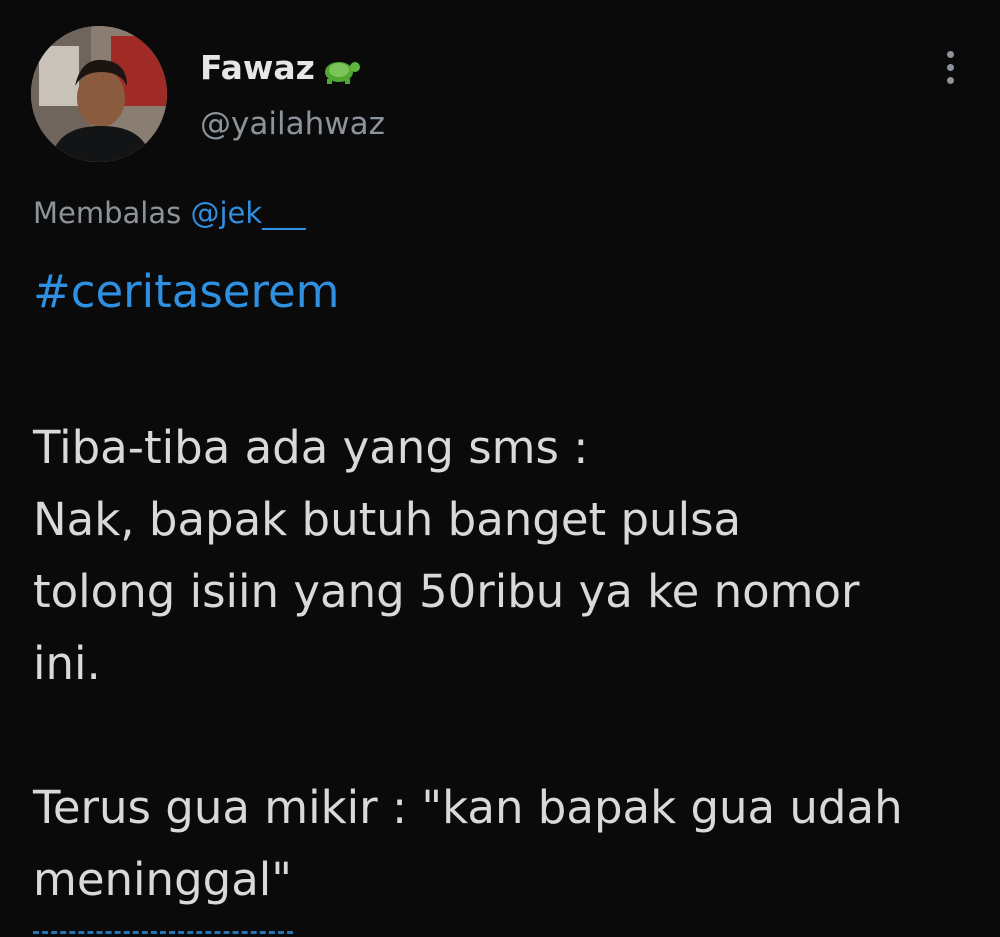 The height and width of the screenshot is (937, 1000). Describe the element at coordinates (112, 213) in the screenshot. I see `reply-prefix: Membalas` at that location.